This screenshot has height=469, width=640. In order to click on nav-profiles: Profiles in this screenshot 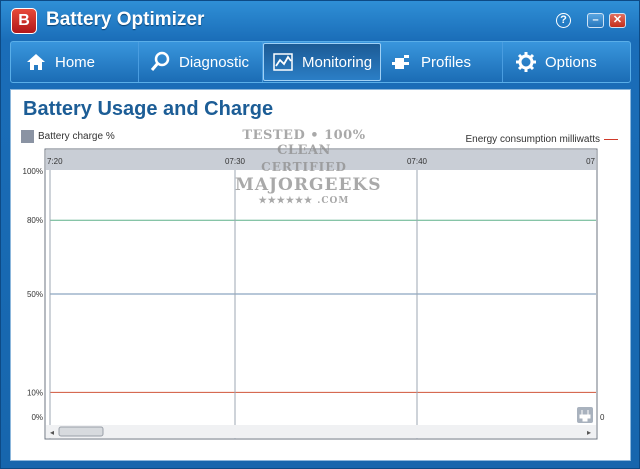, I will do `click(442, 62)`.